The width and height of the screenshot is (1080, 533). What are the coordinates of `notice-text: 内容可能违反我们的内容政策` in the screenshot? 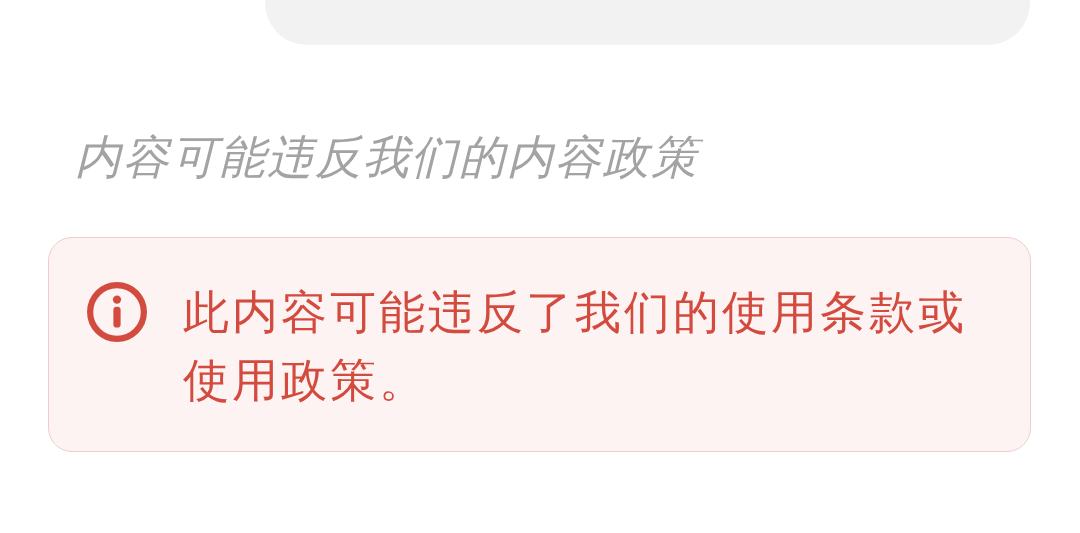 It's located at (577, 157).